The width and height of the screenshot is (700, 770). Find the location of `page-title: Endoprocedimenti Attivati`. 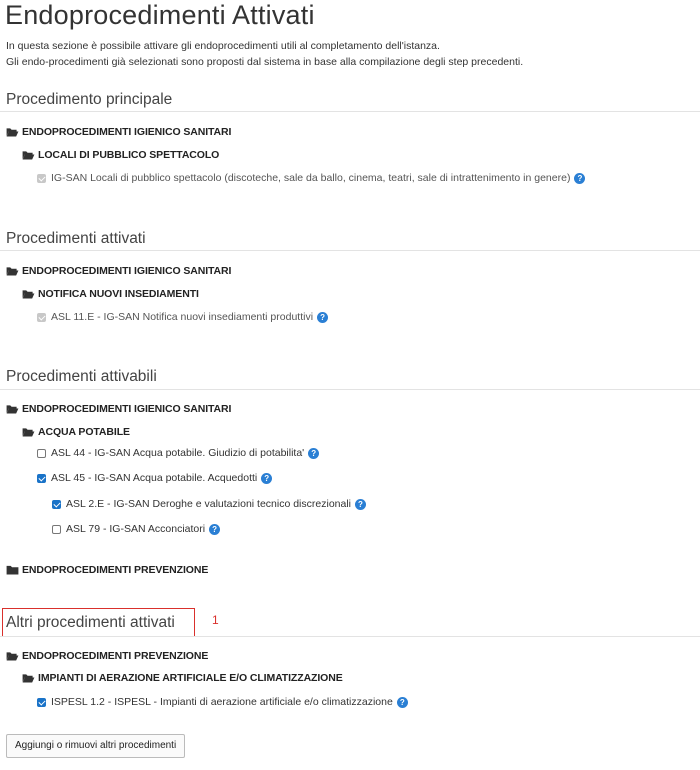

page-title: Endoprocedimenti Attivati is located at coordinates (160, 15).